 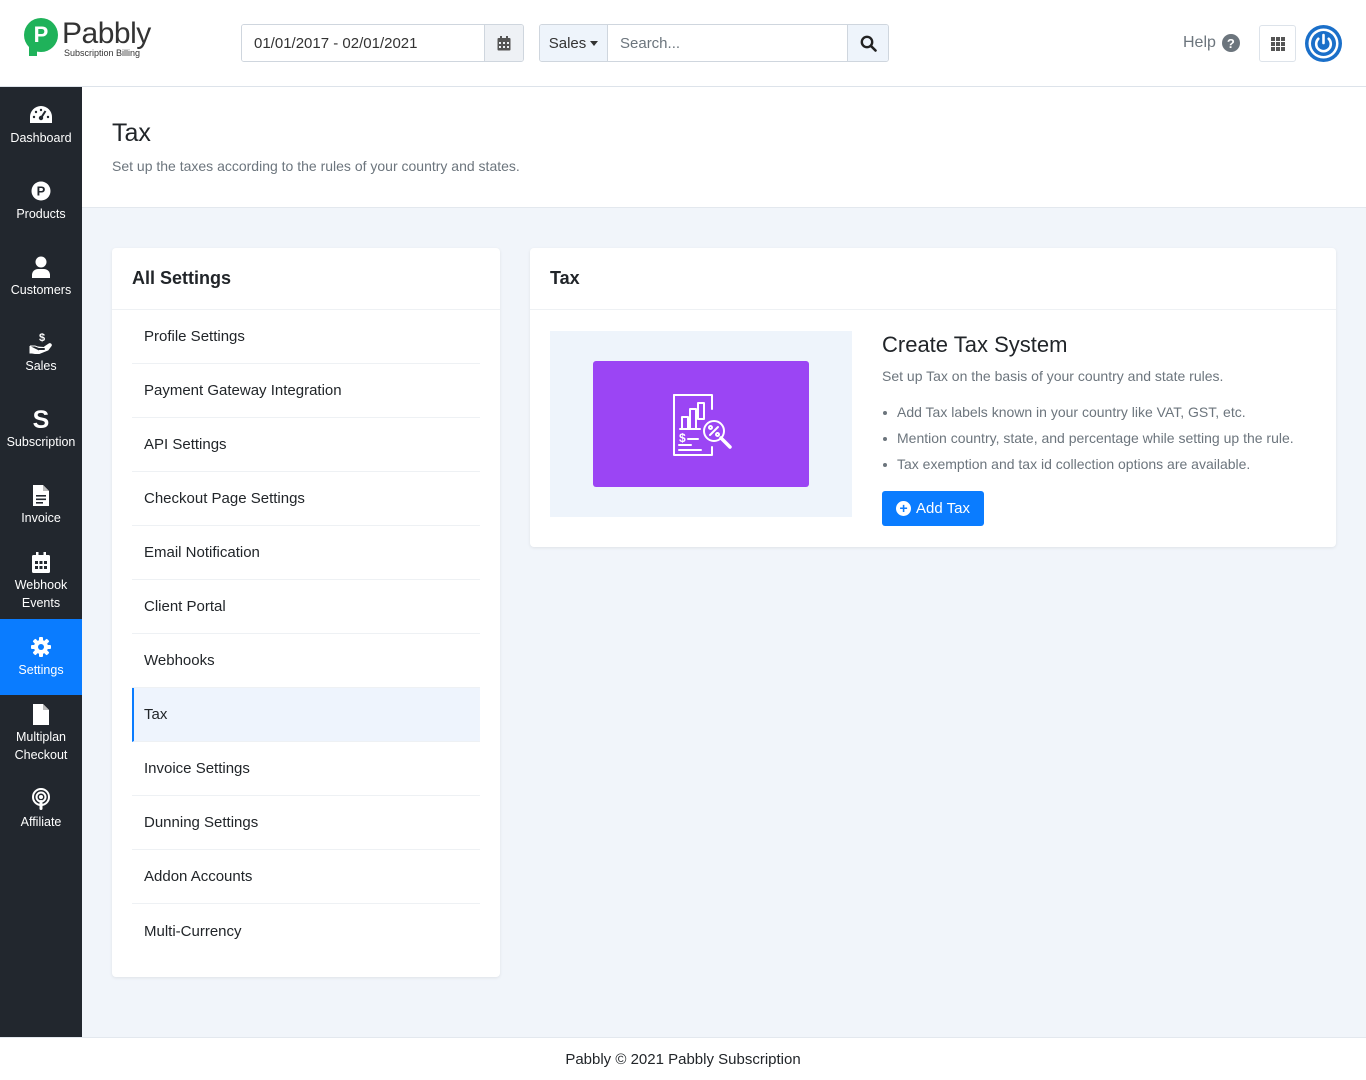 I want to click on settings-item-profile-settings: Profile Settings, so click(x=306, y=337).